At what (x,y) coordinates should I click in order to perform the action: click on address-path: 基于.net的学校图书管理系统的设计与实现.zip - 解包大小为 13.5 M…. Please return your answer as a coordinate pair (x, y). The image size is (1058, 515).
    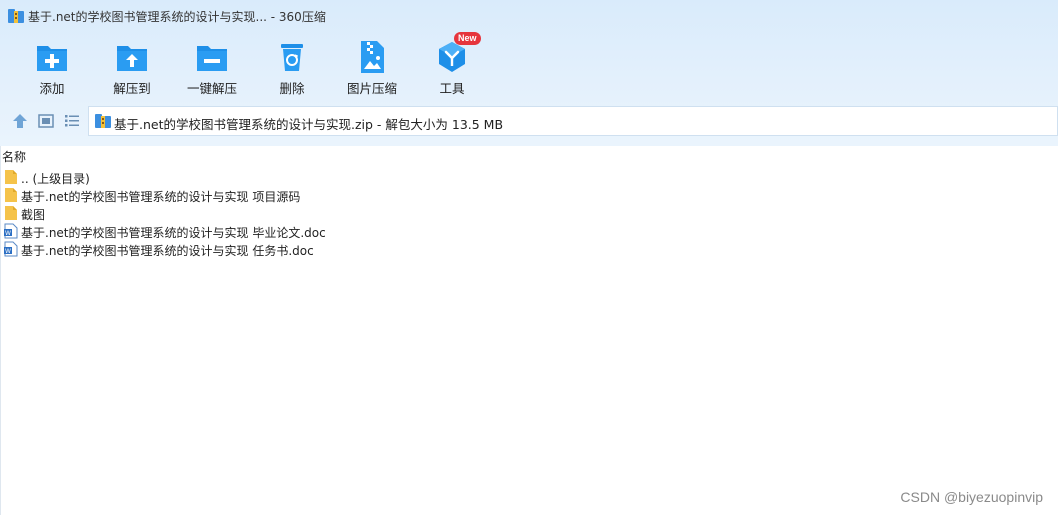
    Looking at the image, I should click on (309, 124).